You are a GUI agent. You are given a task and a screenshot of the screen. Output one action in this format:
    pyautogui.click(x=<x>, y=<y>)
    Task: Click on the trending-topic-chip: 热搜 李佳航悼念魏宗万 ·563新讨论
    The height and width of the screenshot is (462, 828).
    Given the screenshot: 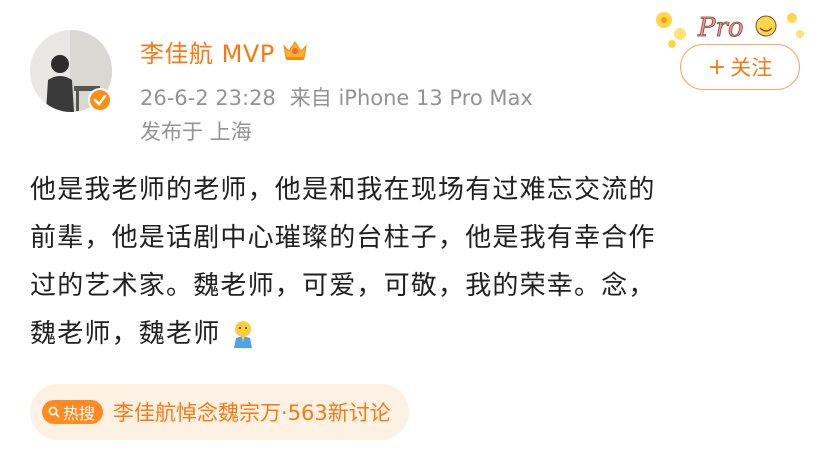 What is the action you would take?
    pyautogui.click(x=219, y=412)
    